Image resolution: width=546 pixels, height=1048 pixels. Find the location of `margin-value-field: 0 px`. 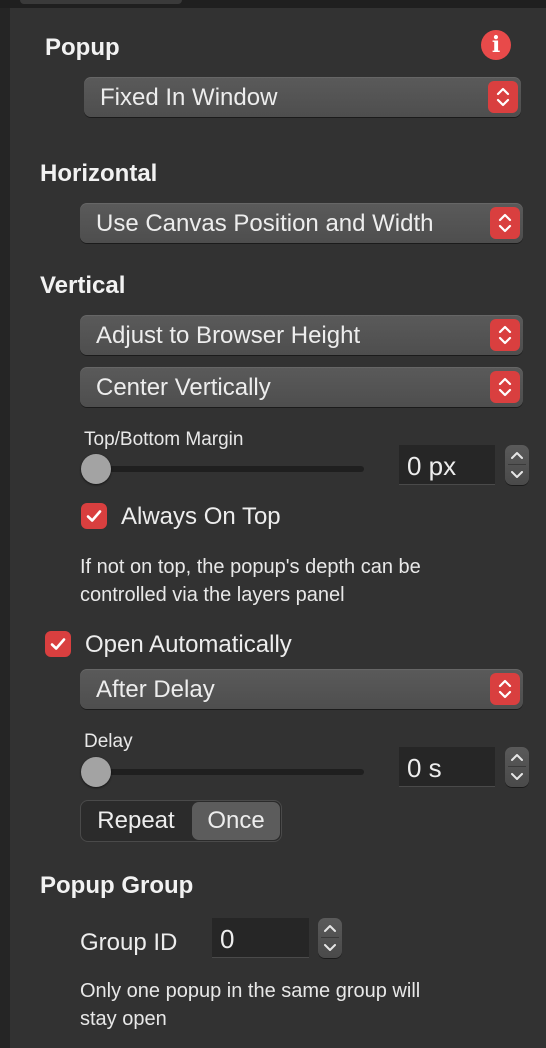

margin-value-field: 0 px is located at coordinates (447, 465).